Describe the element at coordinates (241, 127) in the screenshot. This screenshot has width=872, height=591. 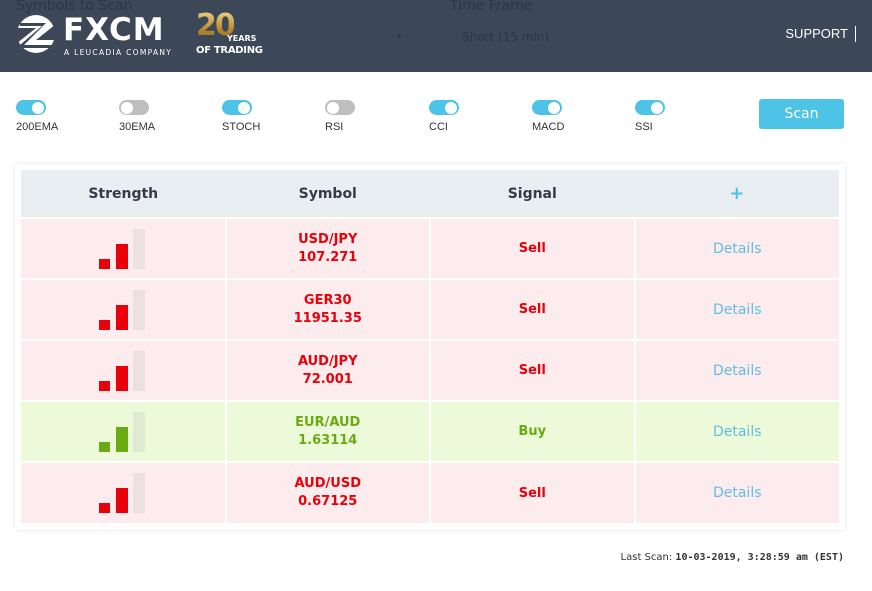
I see `indicator-label: STOCH` at that location.